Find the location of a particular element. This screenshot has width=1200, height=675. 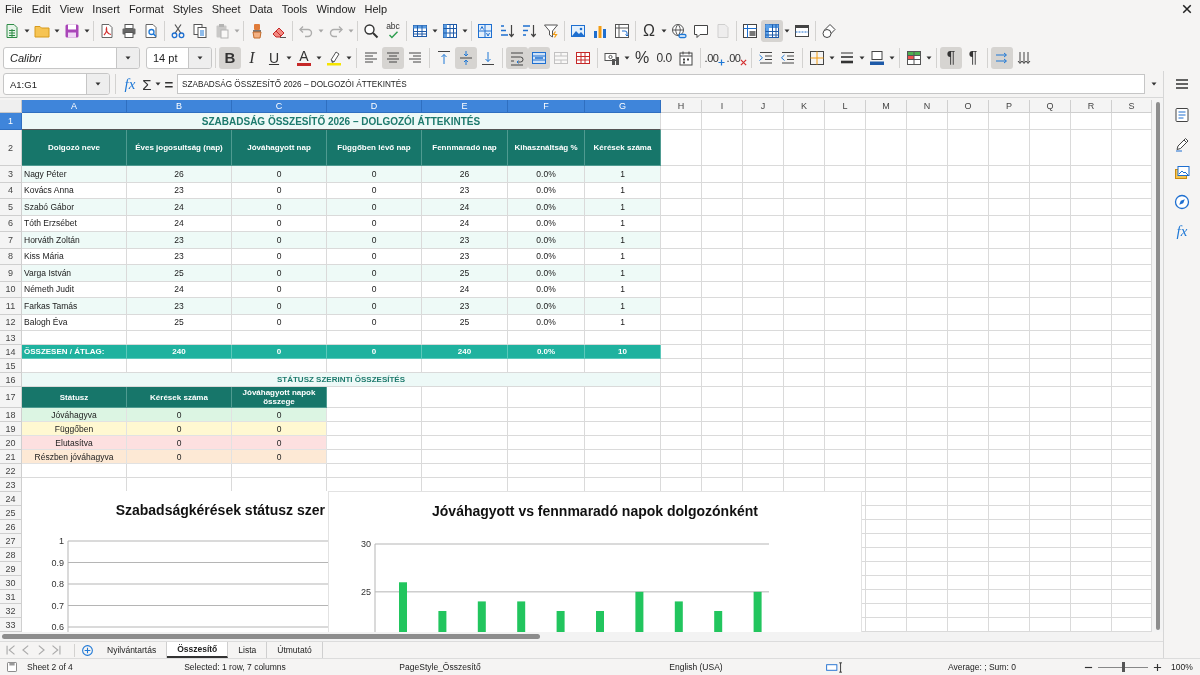

row-header: 11 is located at coordinates (11, 306).